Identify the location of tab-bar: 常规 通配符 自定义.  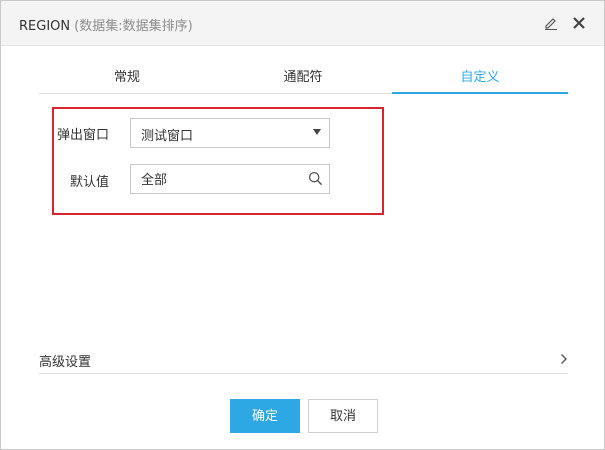
(303, 78).